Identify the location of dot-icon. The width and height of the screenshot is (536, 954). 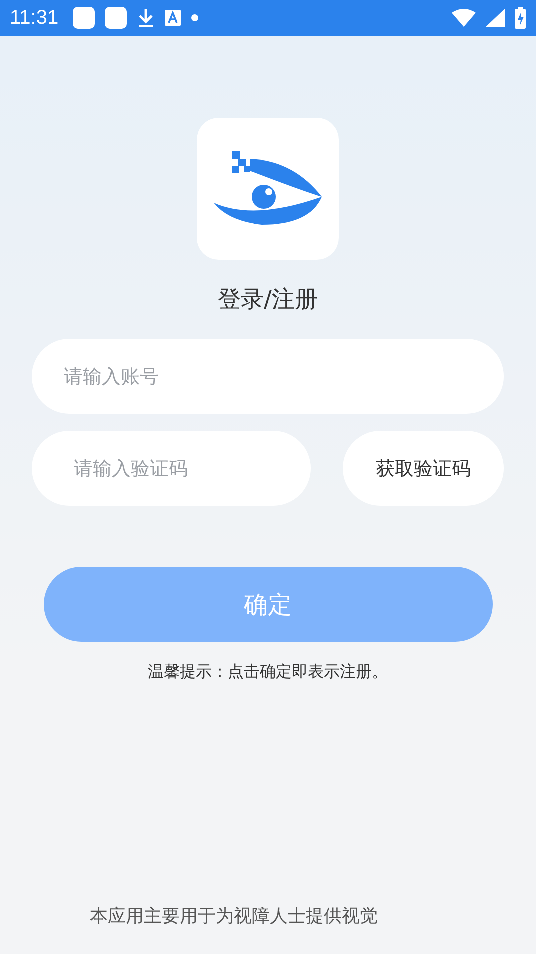
(194, 18).